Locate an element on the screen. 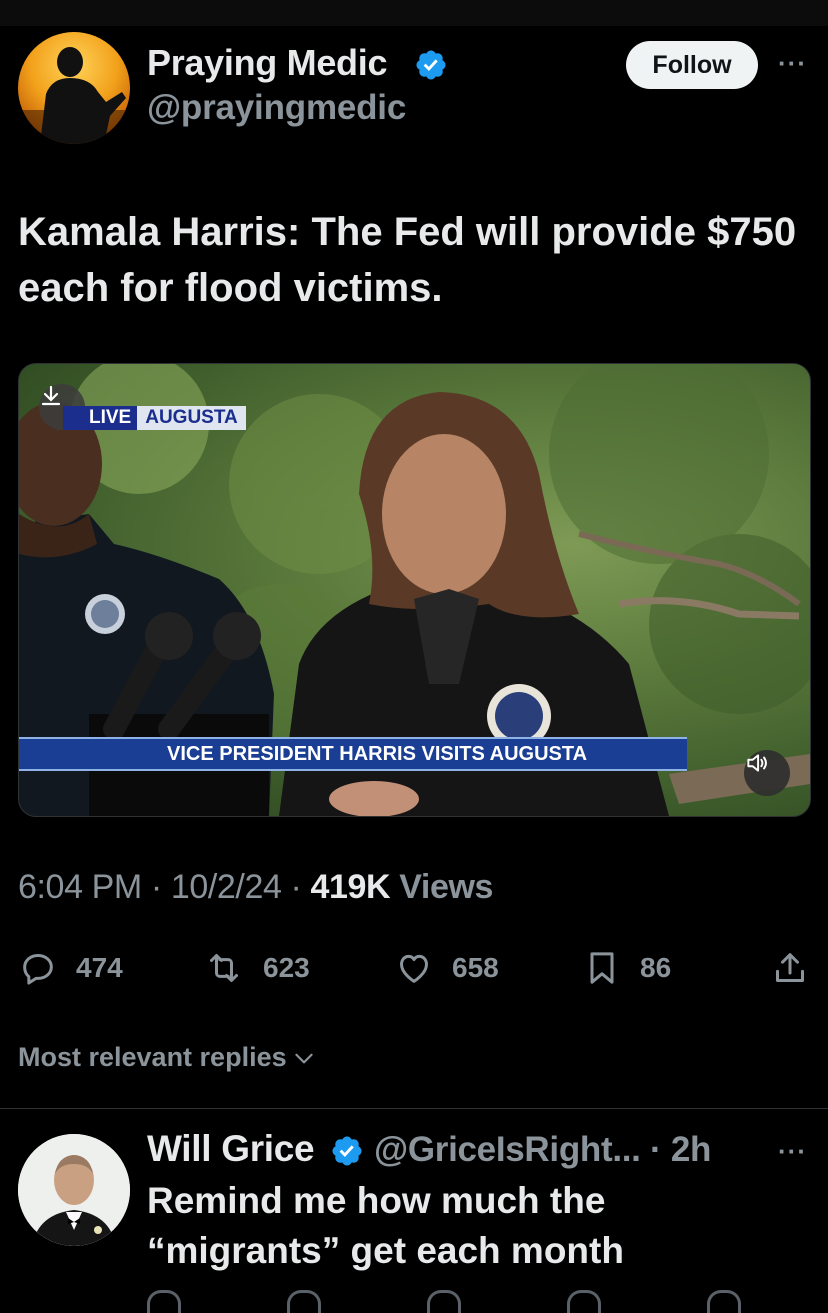 Image resolution: width=828 pixels, height=1313 pixels. share-icon is located at coordinates (790, 967).